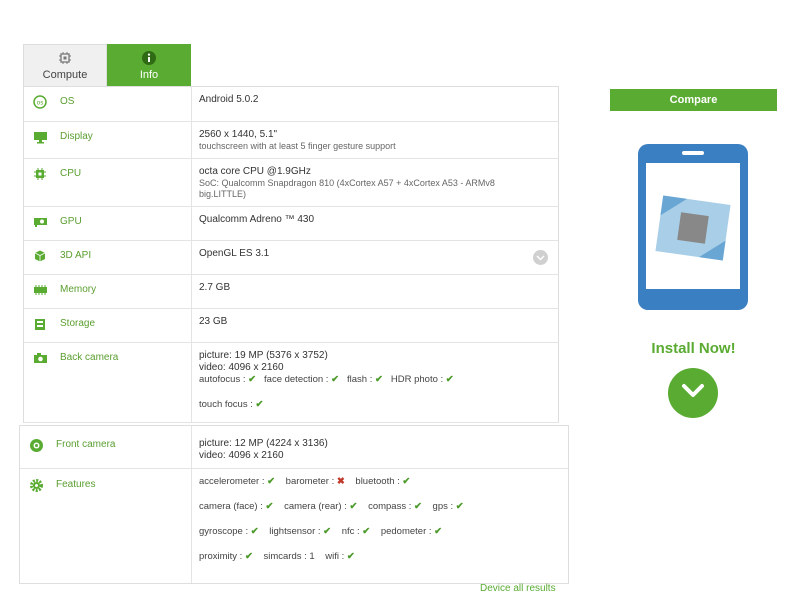 The height and width of the screenshot is (600, 800). I want to click on lightsensor-label: lightsensor :, so click(295, 531).